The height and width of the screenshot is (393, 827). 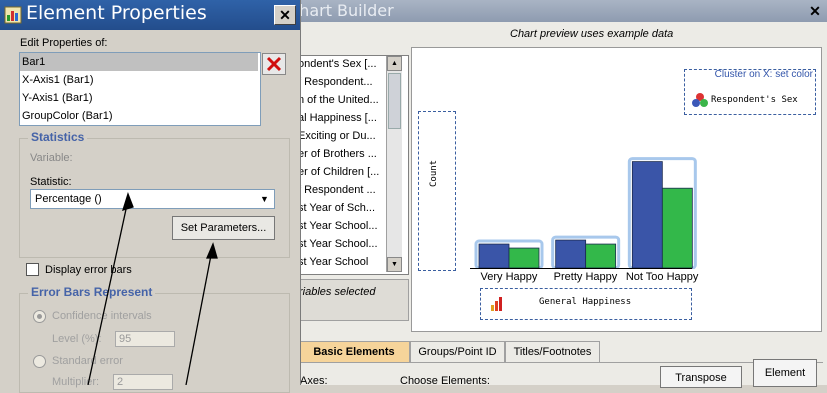 I want to click on level-label: Level (%):, so click(x=77, y=339).